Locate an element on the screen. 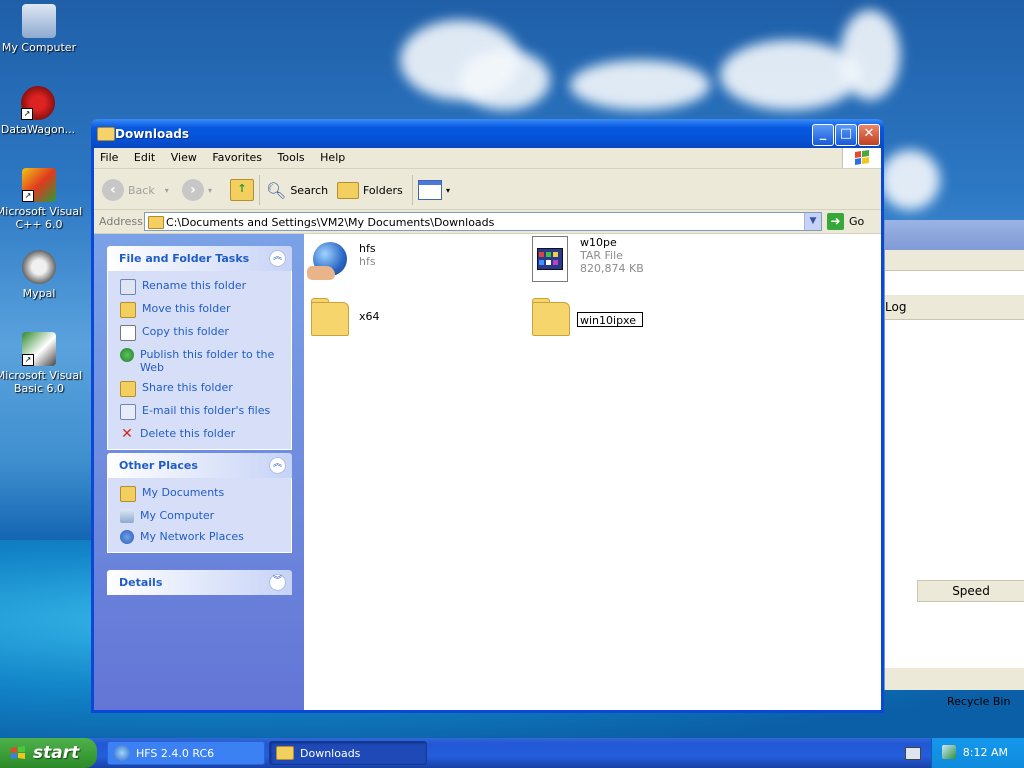 The width and height of the screenshot is (1024, 768). mypal-icon is located at coordinates (39, 267).